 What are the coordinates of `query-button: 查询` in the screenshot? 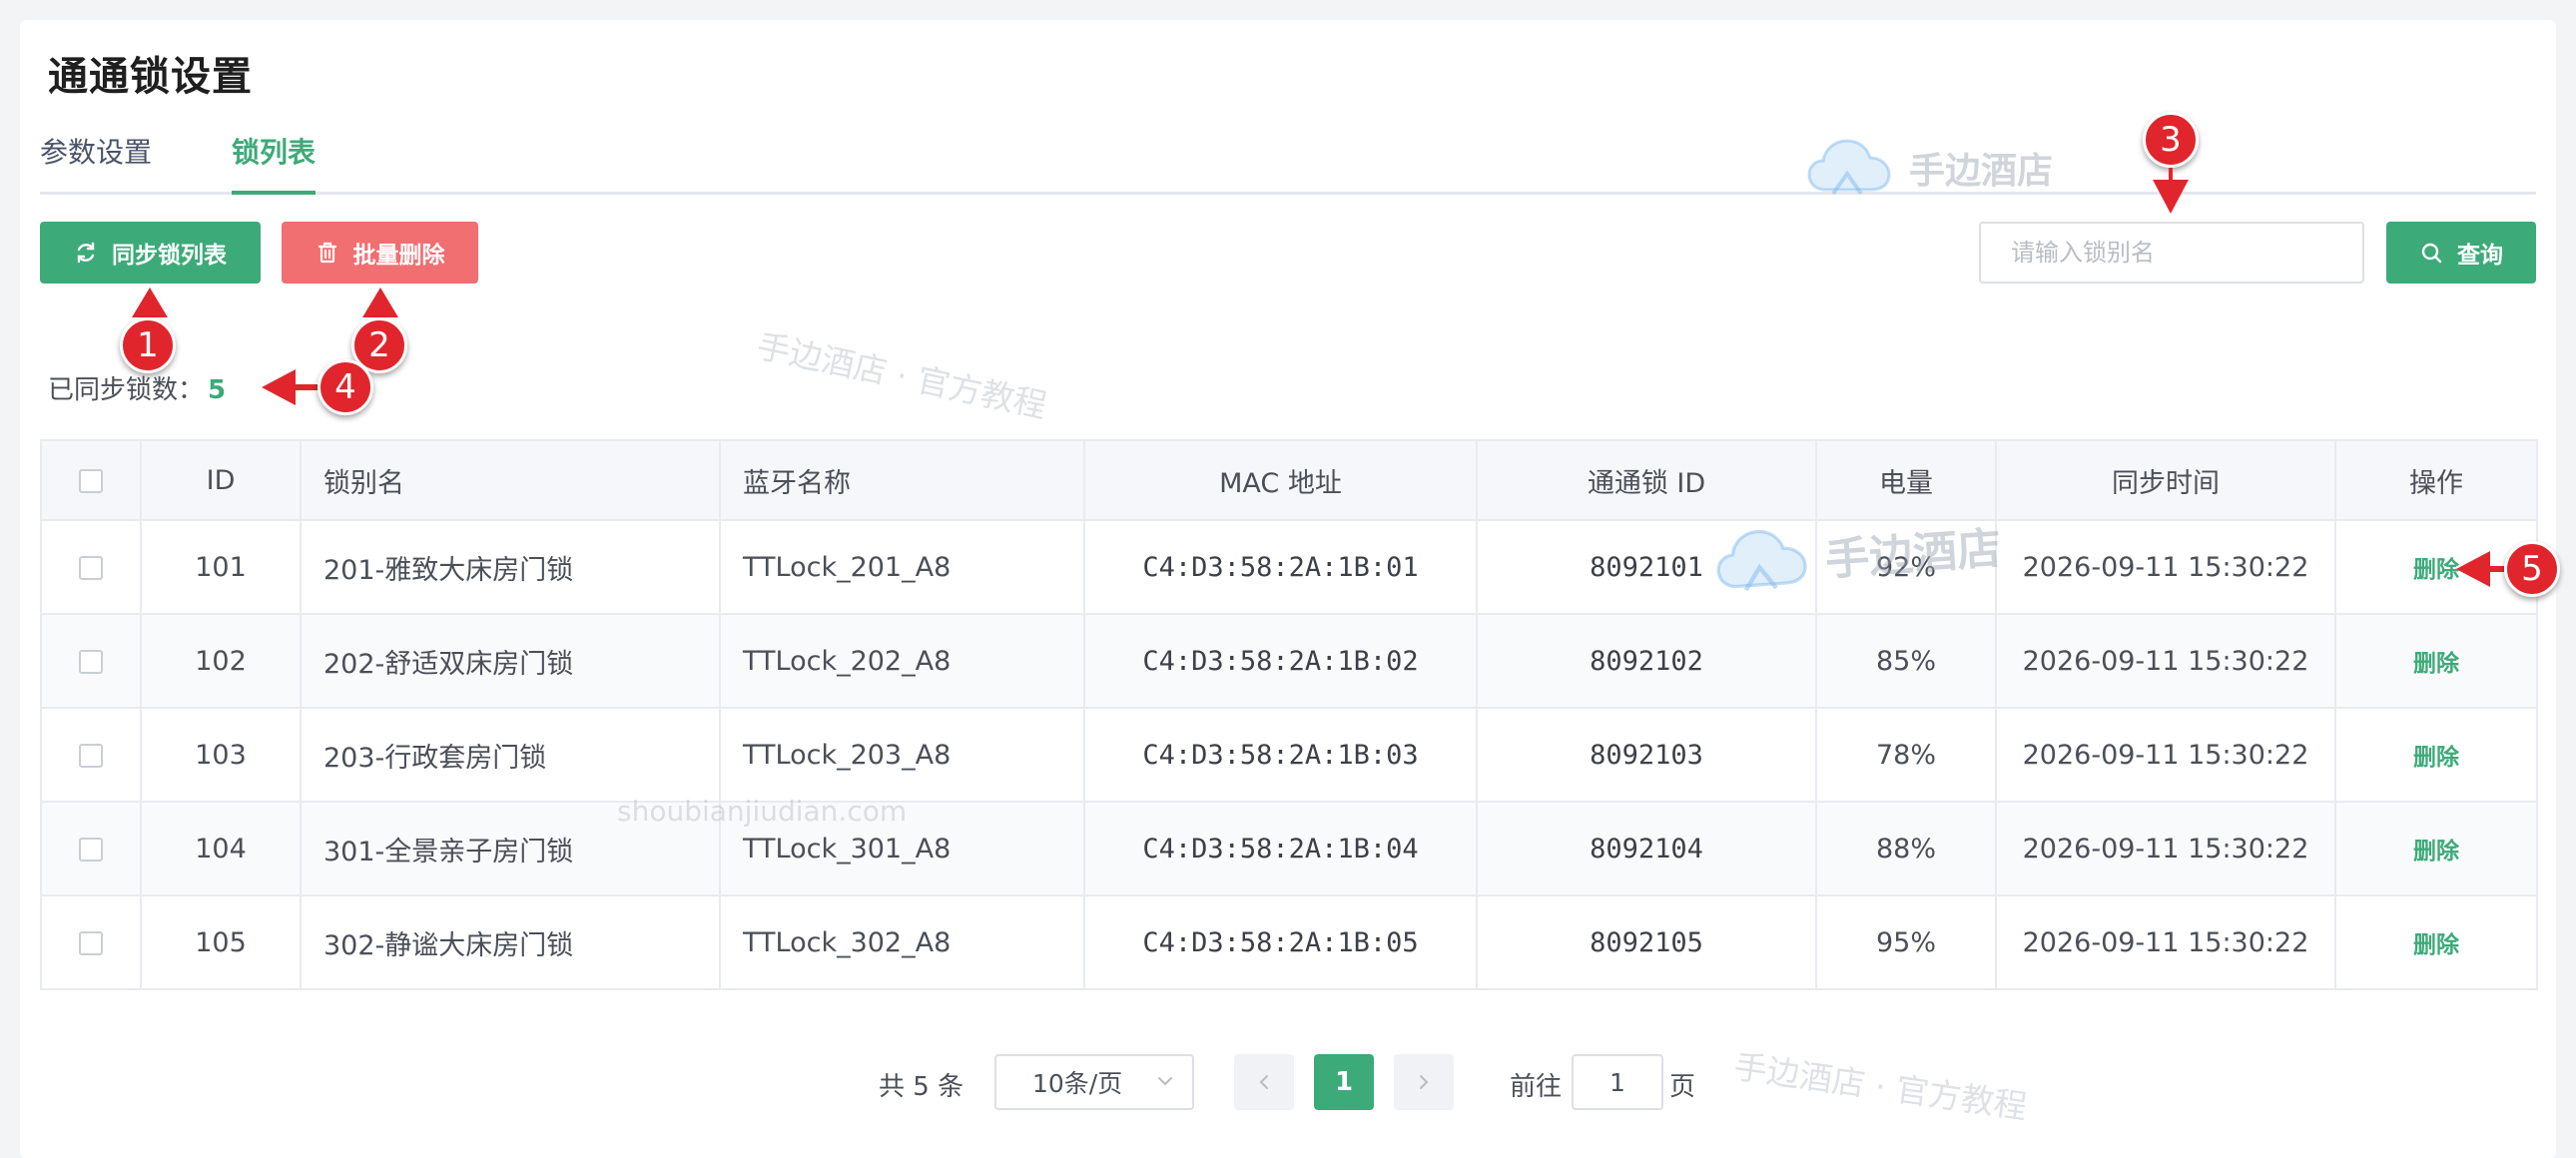 It's located at (2461, 253).